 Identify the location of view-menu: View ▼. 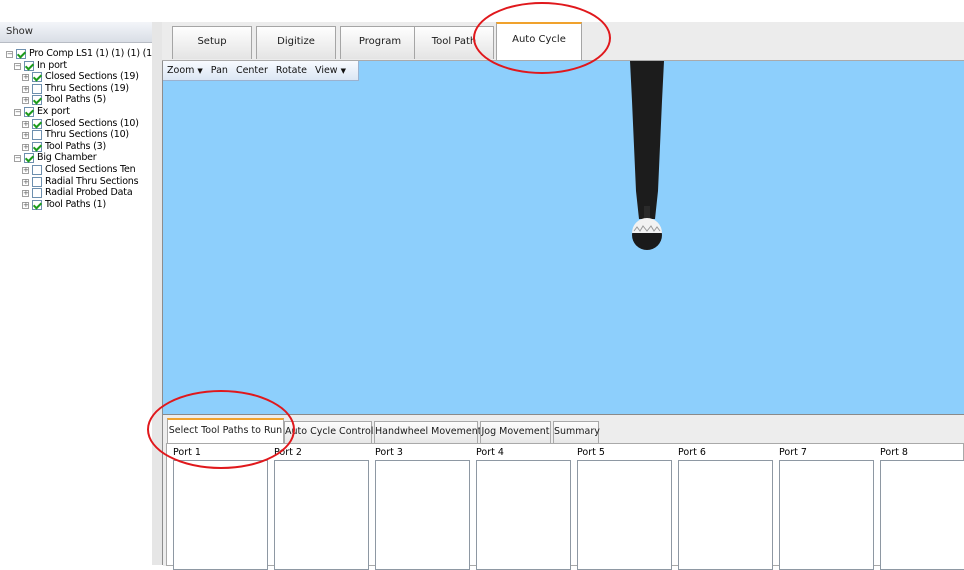
(330, 70).